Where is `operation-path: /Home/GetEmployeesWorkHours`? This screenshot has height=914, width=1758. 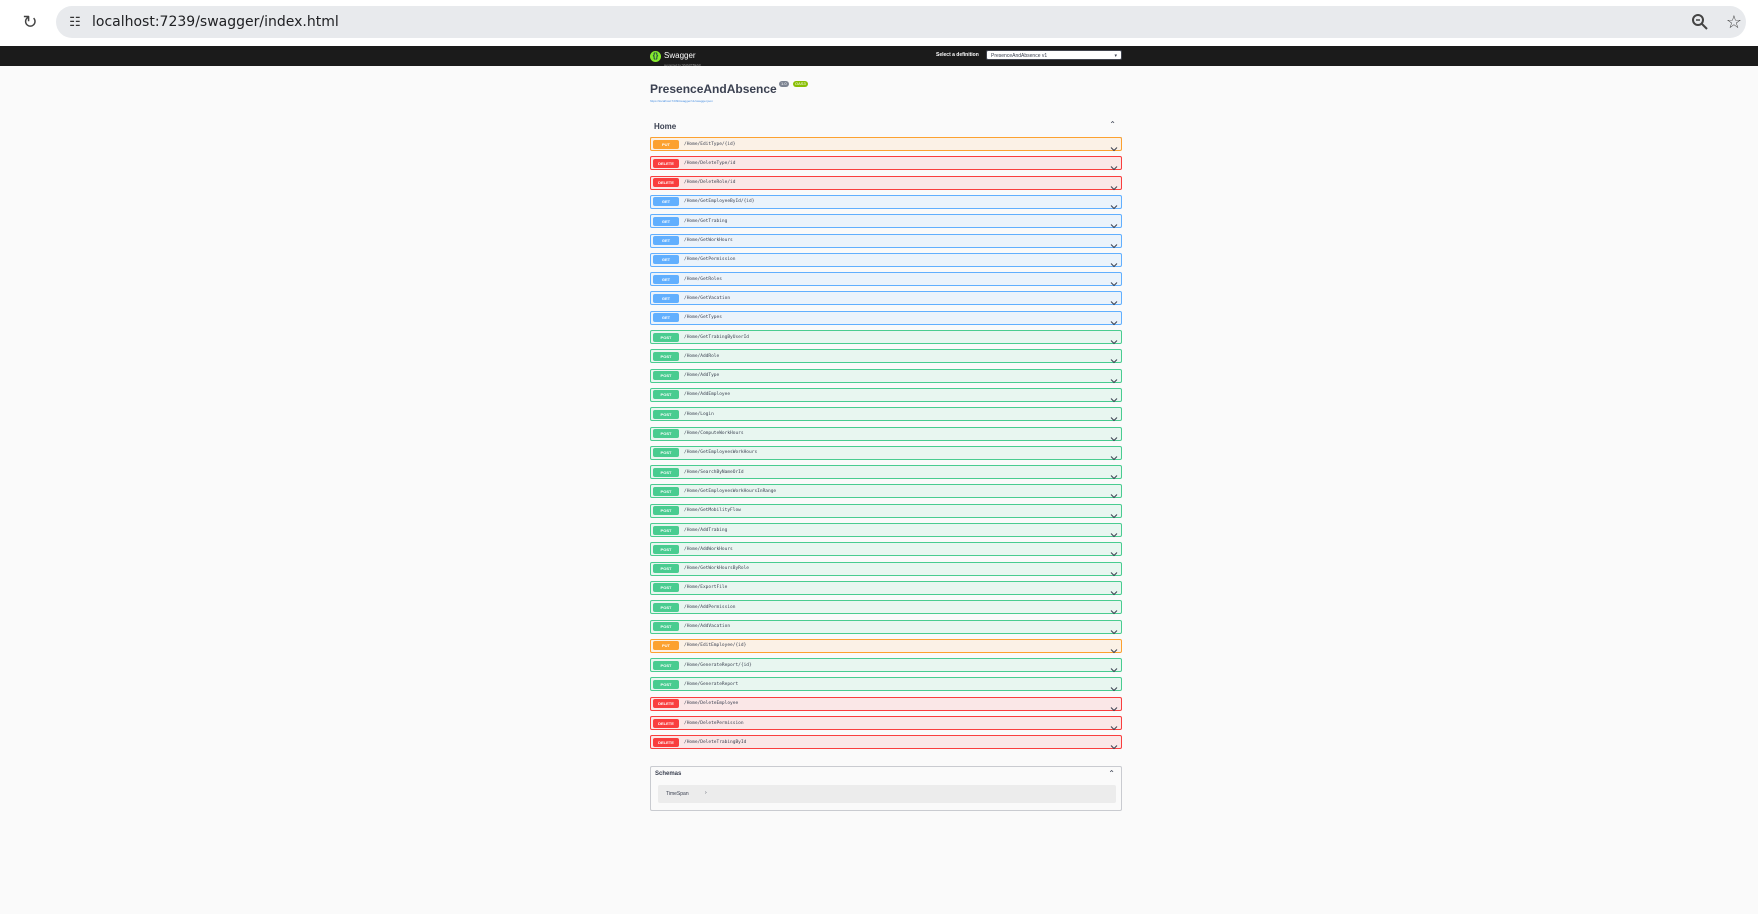 operation-path: /Home/GetEmployeesWorkHours is located at coordinates (721, 453).